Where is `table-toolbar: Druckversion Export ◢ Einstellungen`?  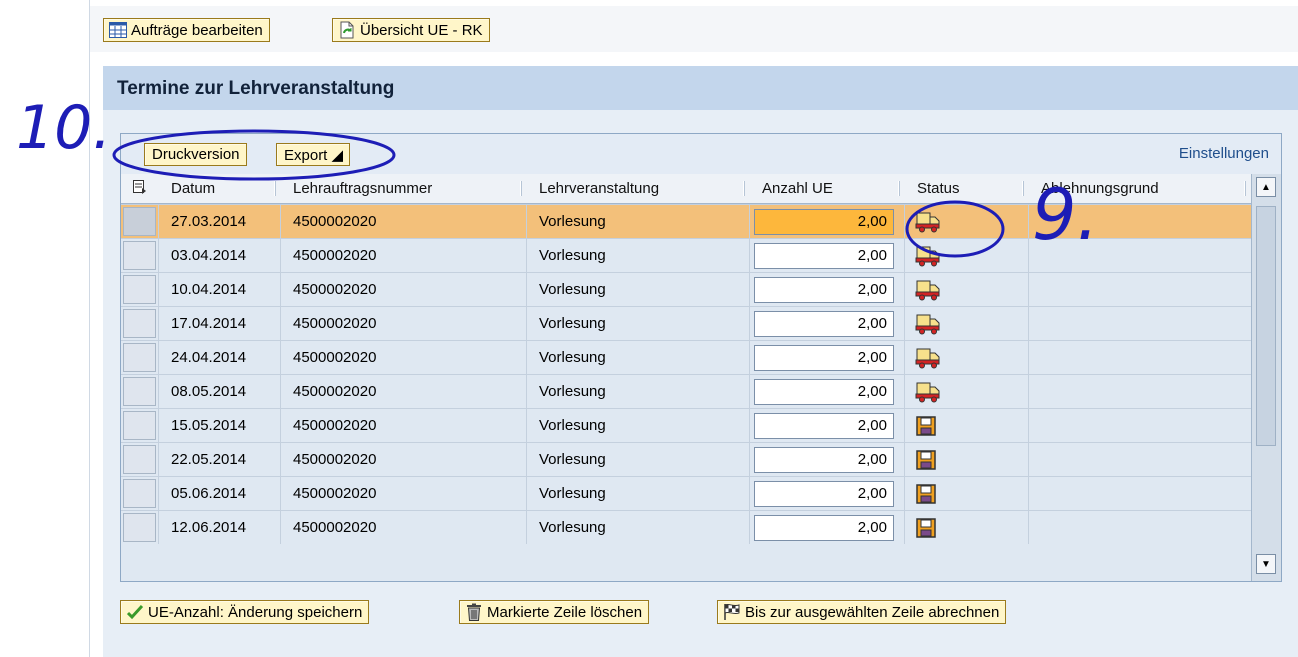
table-toolbar: Druckversion Export ◢ Einstellungen is located at coordinates (701, 154).